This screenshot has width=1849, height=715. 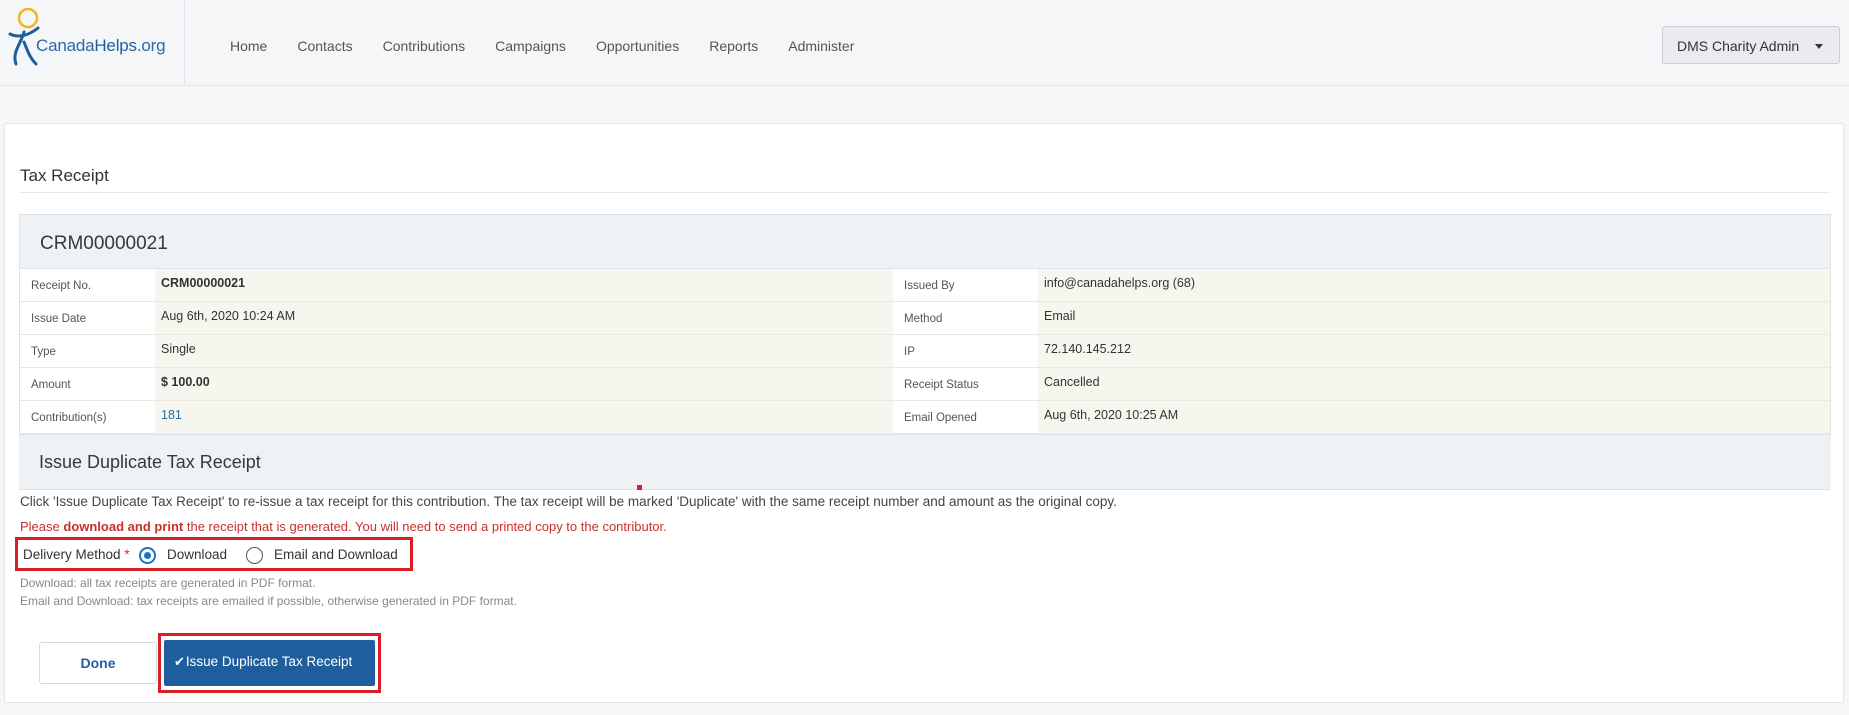 I want to click on brand-logo: CanadaHelps.org, so click(x=92, y=43).